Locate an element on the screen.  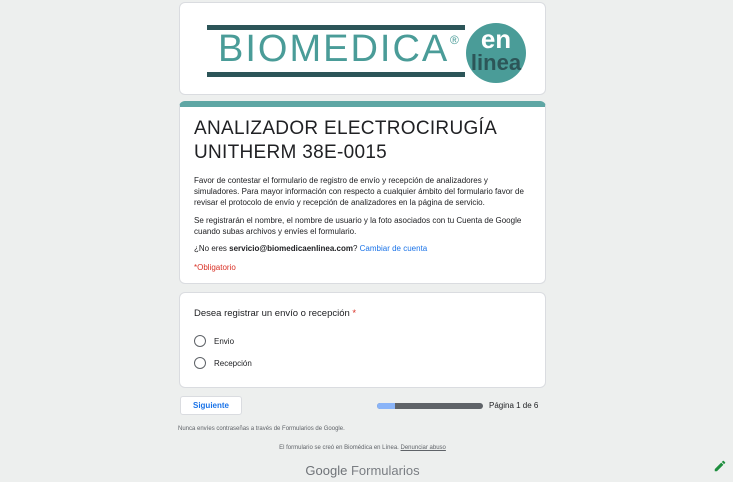
progress-bar is located at coordinates (430, 406).